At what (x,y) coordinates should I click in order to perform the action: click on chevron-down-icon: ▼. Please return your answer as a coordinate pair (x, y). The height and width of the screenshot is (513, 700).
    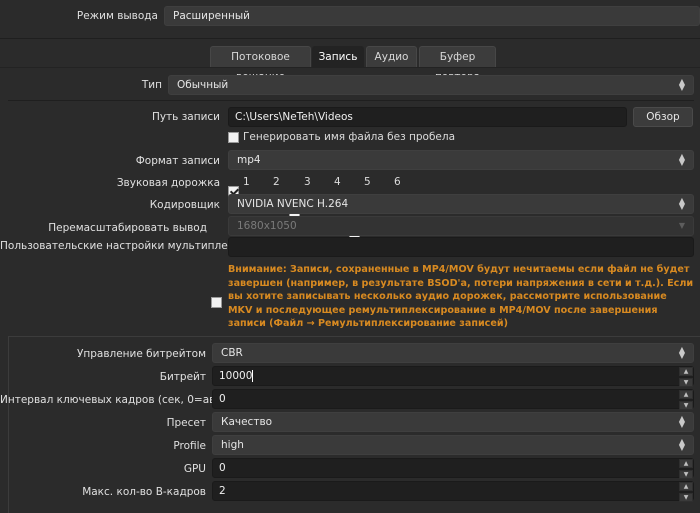
    Looking at the image, I should click on (682, 225).